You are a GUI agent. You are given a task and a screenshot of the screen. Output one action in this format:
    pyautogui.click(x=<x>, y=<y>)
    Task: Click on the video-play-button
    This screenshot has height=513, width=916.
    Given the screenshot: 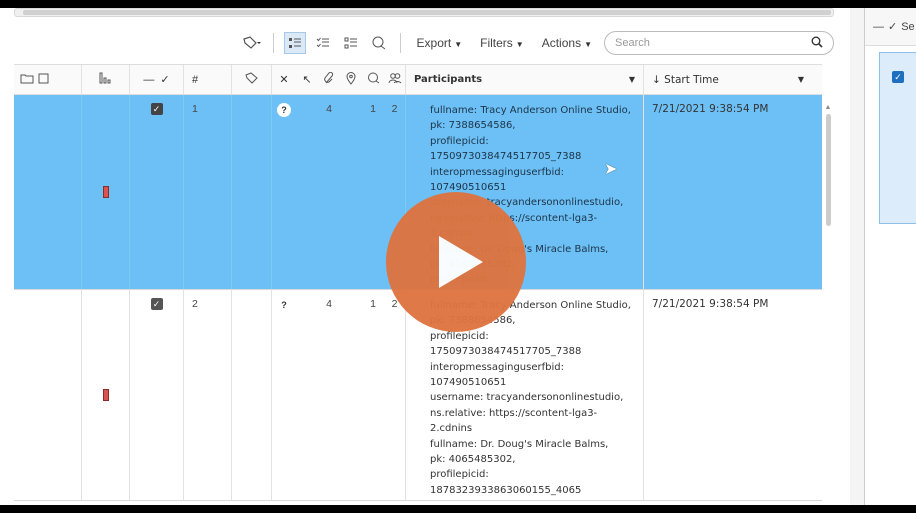 What is the action you would take?
    pyautogui.click(x=456, y=262)
    